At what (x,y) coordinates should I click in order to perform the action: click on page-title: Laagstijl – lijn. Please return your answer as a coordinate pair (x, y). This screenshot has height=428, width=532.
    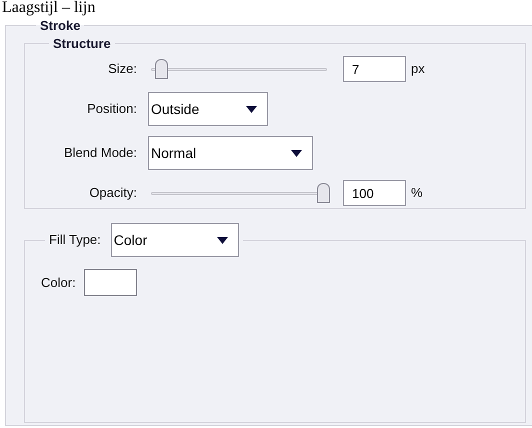
    Looking at the image, I should click on (48, 8).